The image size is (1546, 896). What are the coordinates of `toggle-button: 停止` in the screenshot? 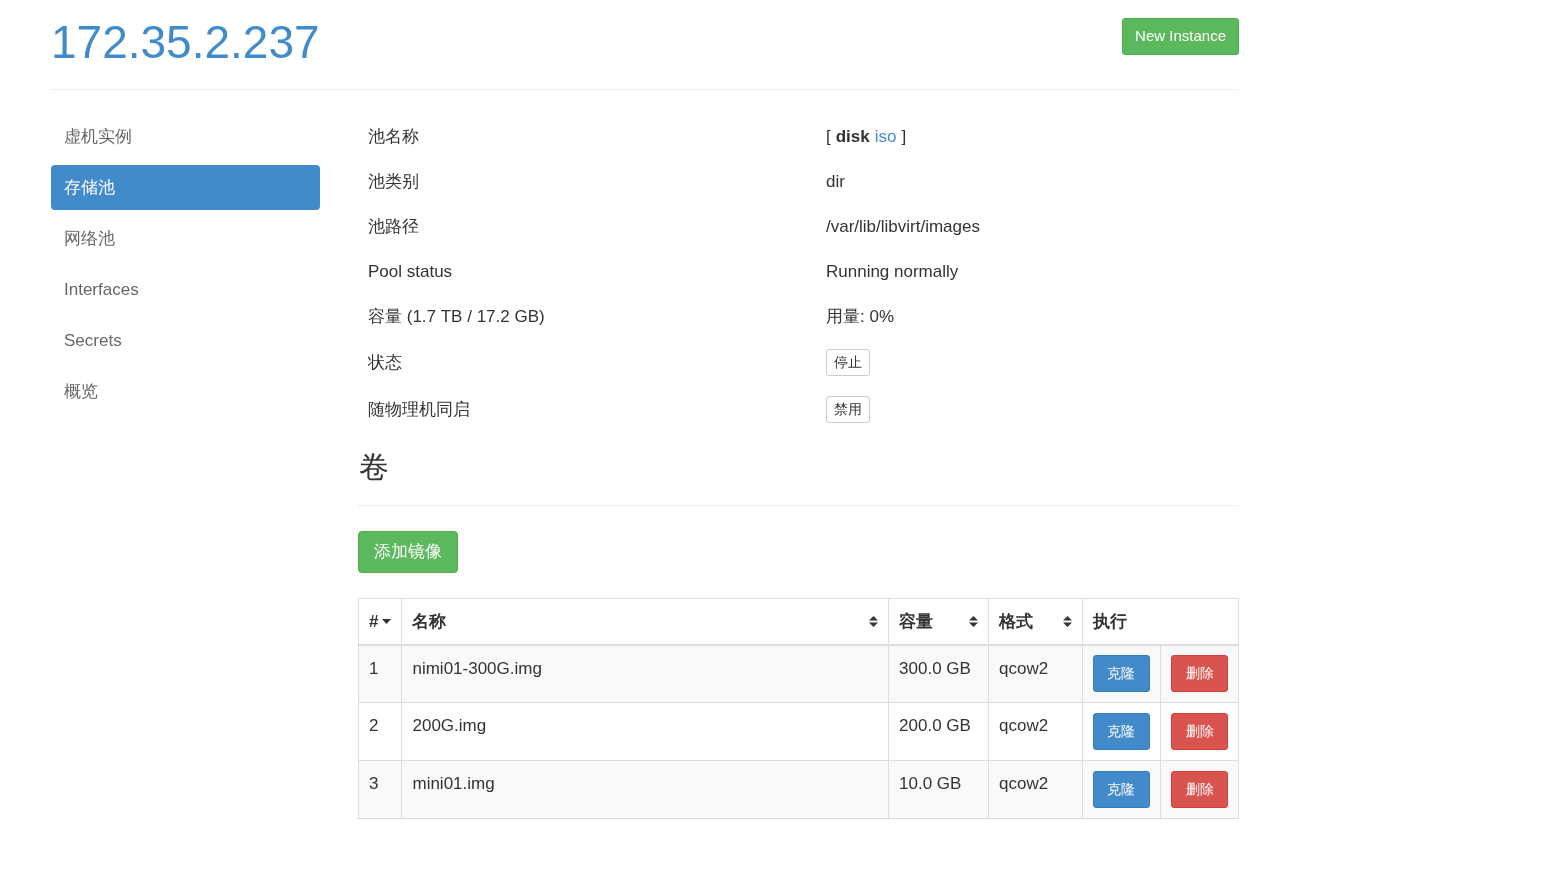 It's located at (848, 362).